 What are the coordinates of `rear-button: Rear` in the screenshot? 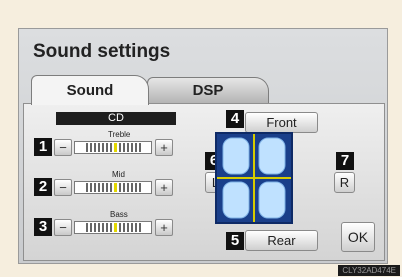 It's located at (281, 240).